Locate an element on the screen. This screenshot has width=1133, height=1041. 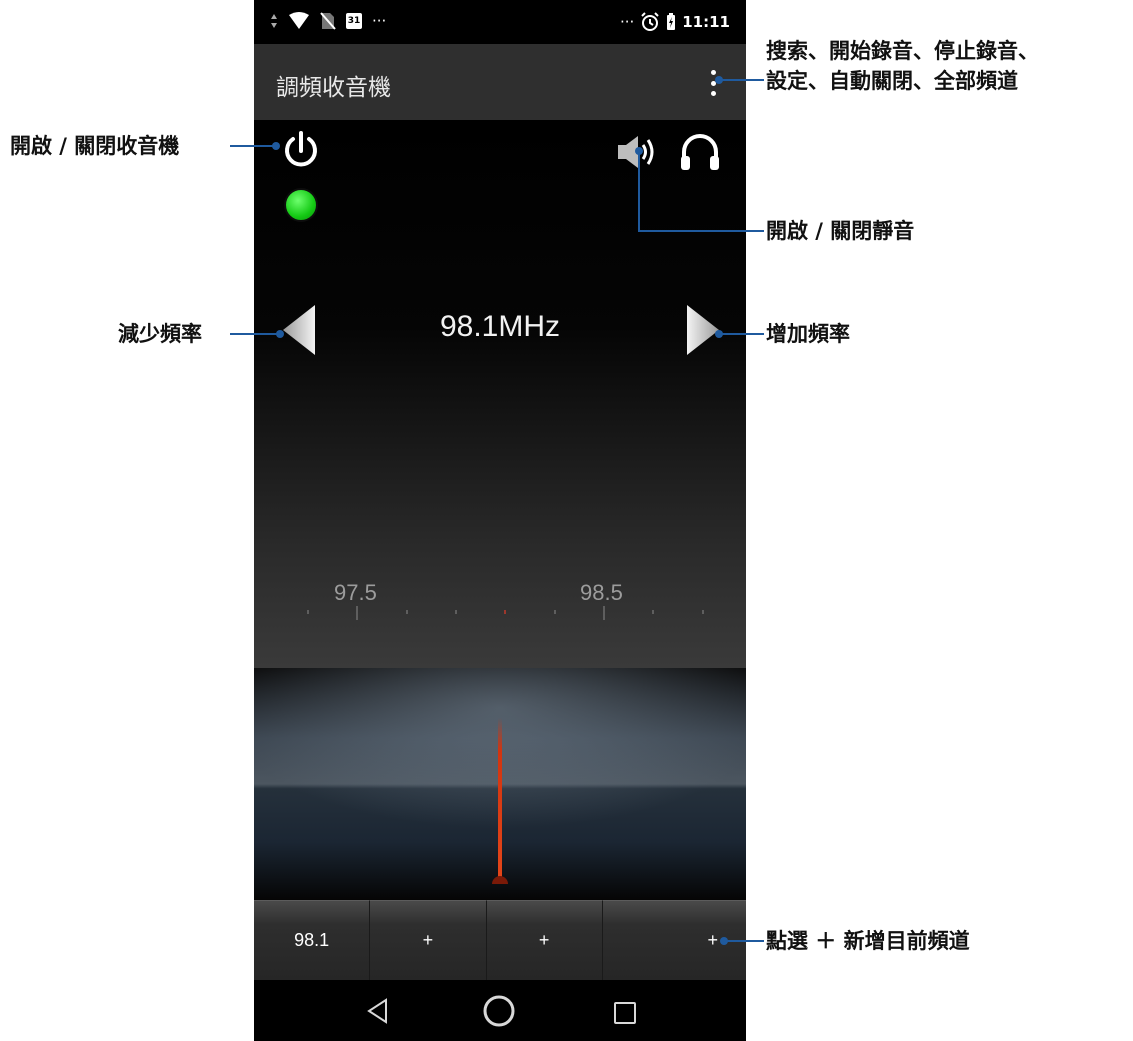
more-status-indicator: ··· is located at coordinates (627, 22).